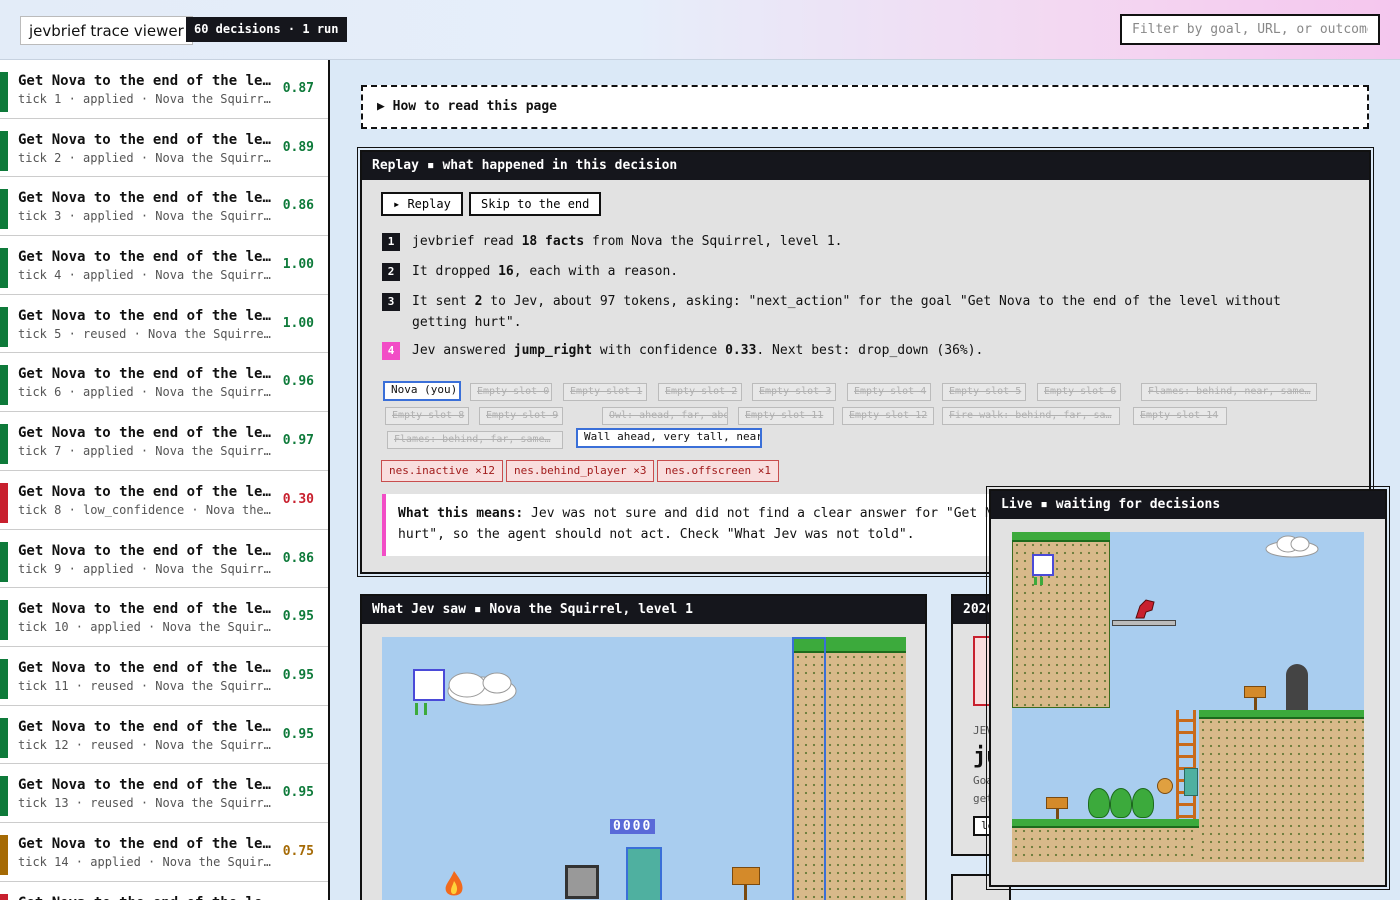 The height and width of the screenshot is (900, 1400). I want to click on decision-score: 0.87, so click(298, 88).